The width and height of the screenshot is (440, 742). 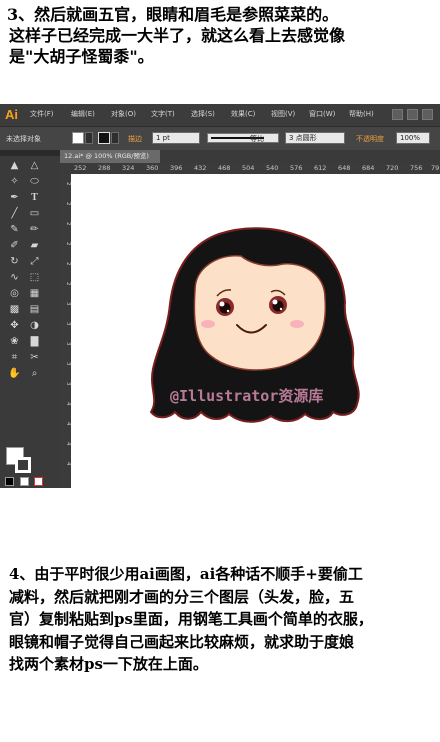 I want to click on stroke-weight-input: 1 pt, so click(x=176, y=138).